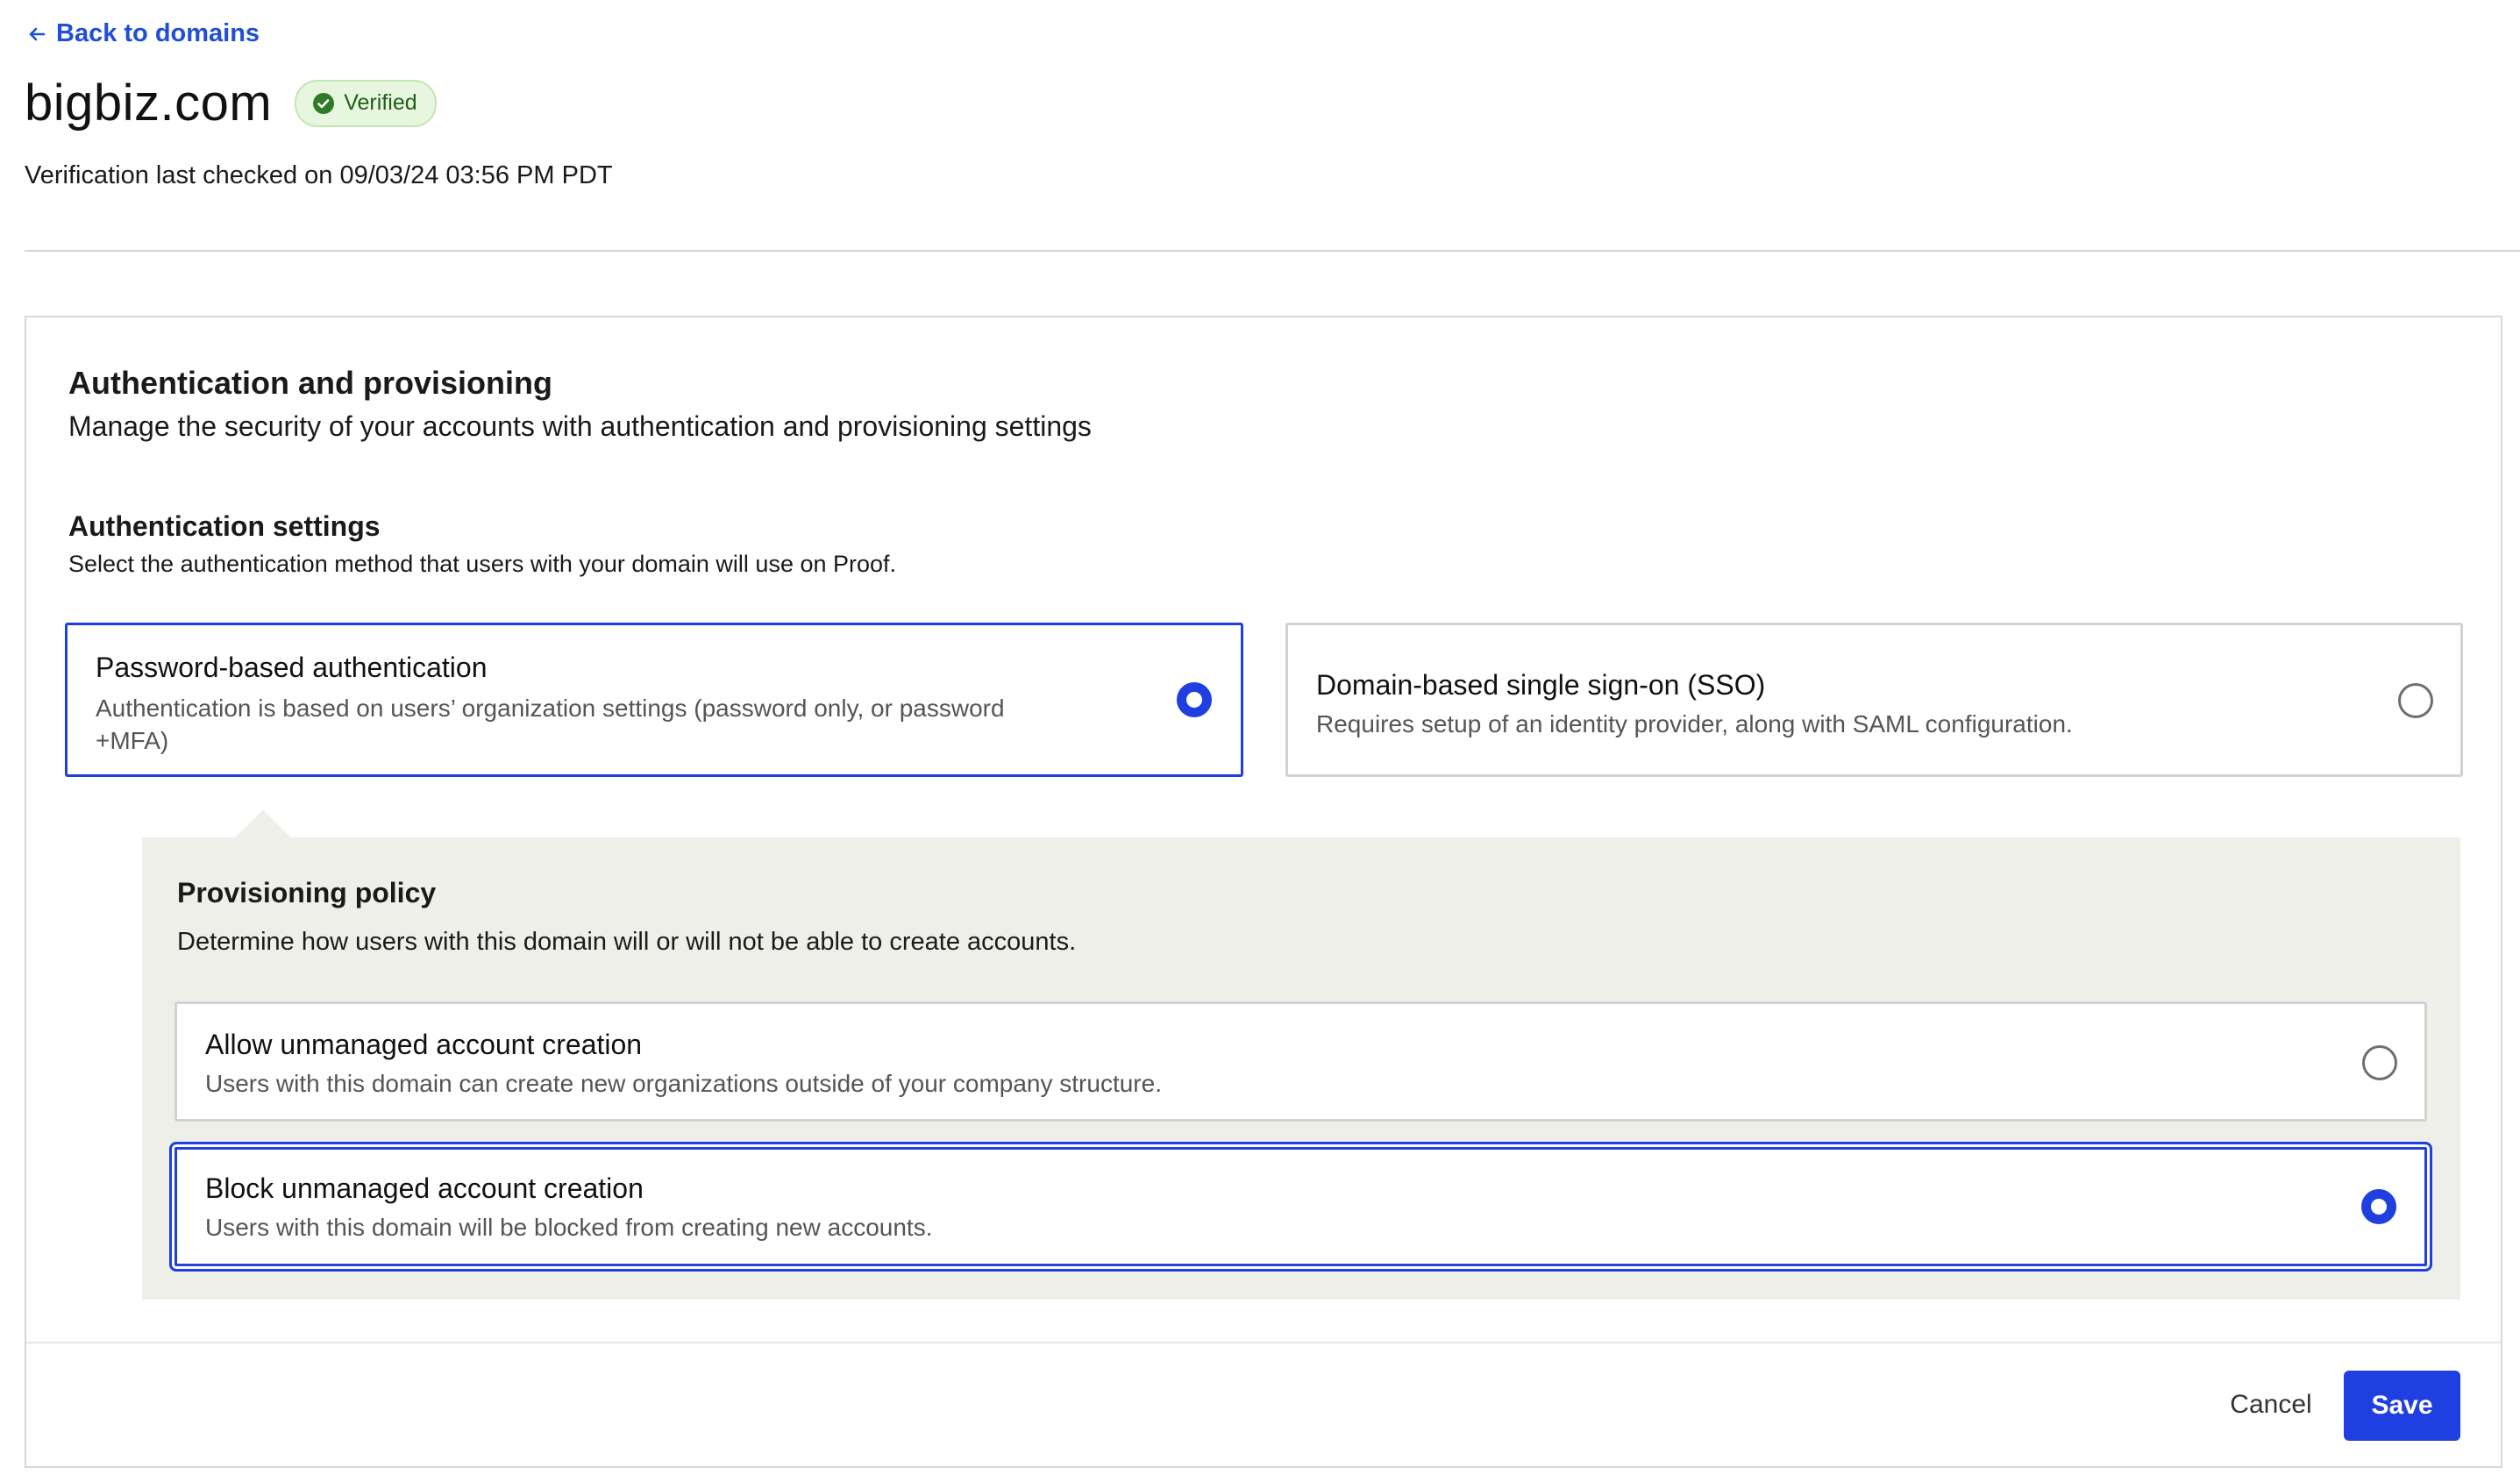 The height and width of the screenshot is (1482, 2520). Describe the element at coordinates (1541, 685) in the screenshot. I see `option-title: Domain-based single sign-on (SSO)` at that location.